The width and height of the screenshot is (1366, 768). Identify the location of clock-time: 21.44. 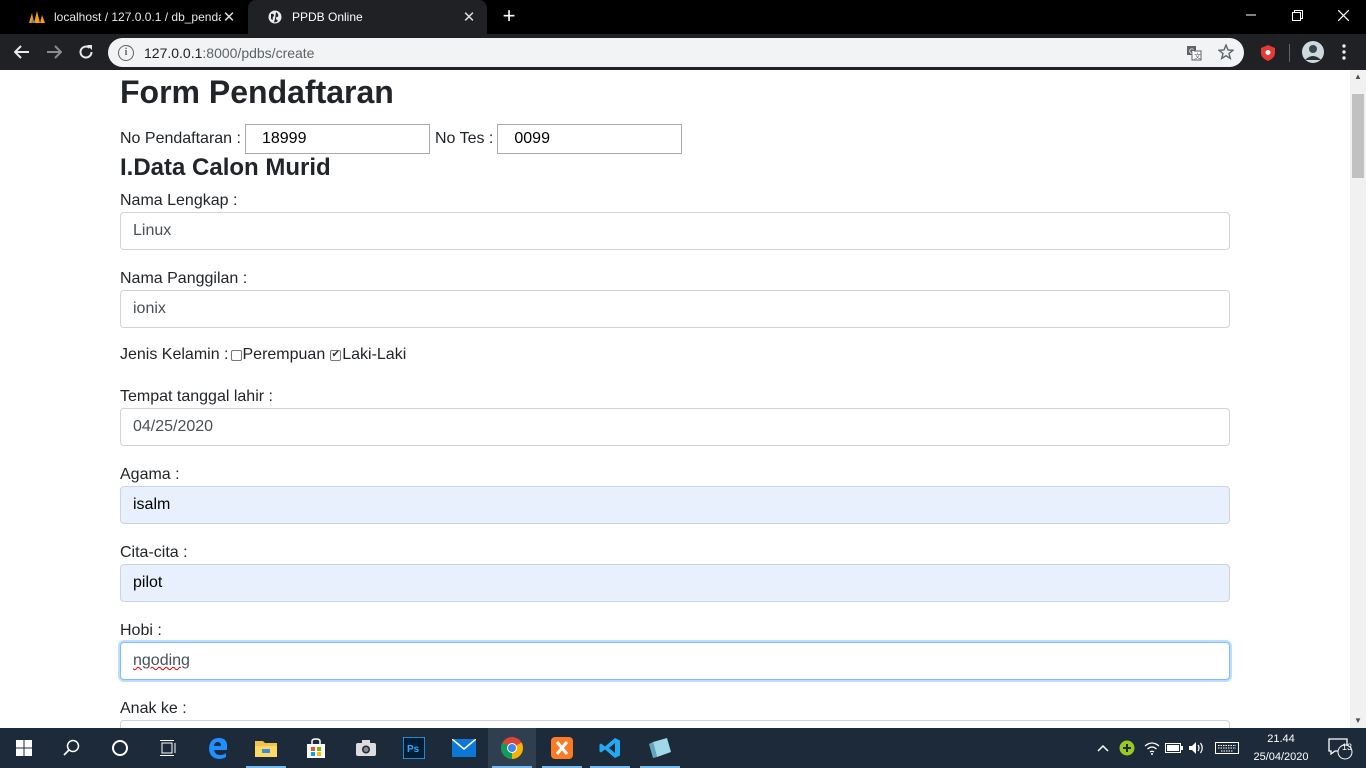
(1281, 739).